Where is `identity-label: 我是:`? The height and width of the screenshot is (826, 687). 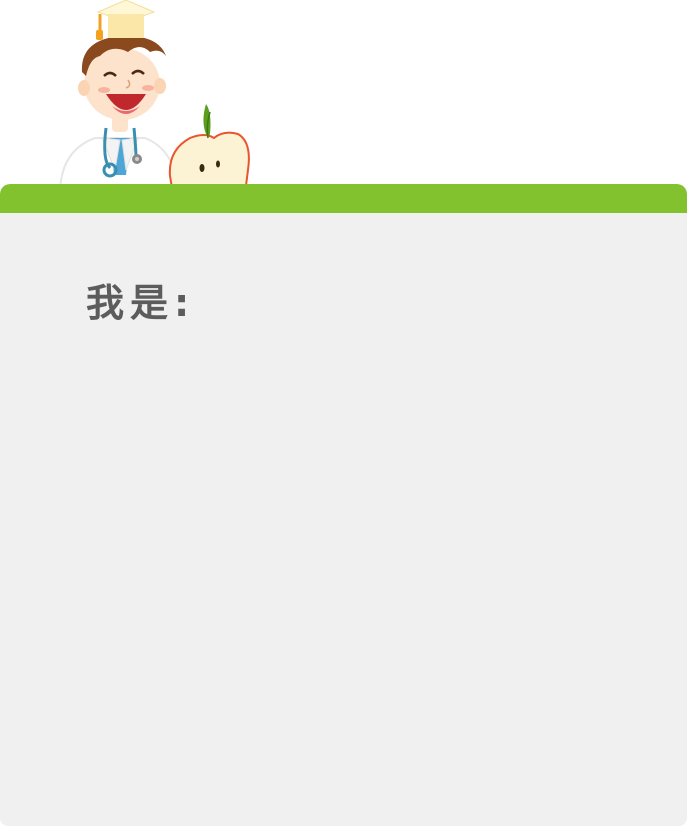 identity-label: 我是: is located at coordinates (141, 303).